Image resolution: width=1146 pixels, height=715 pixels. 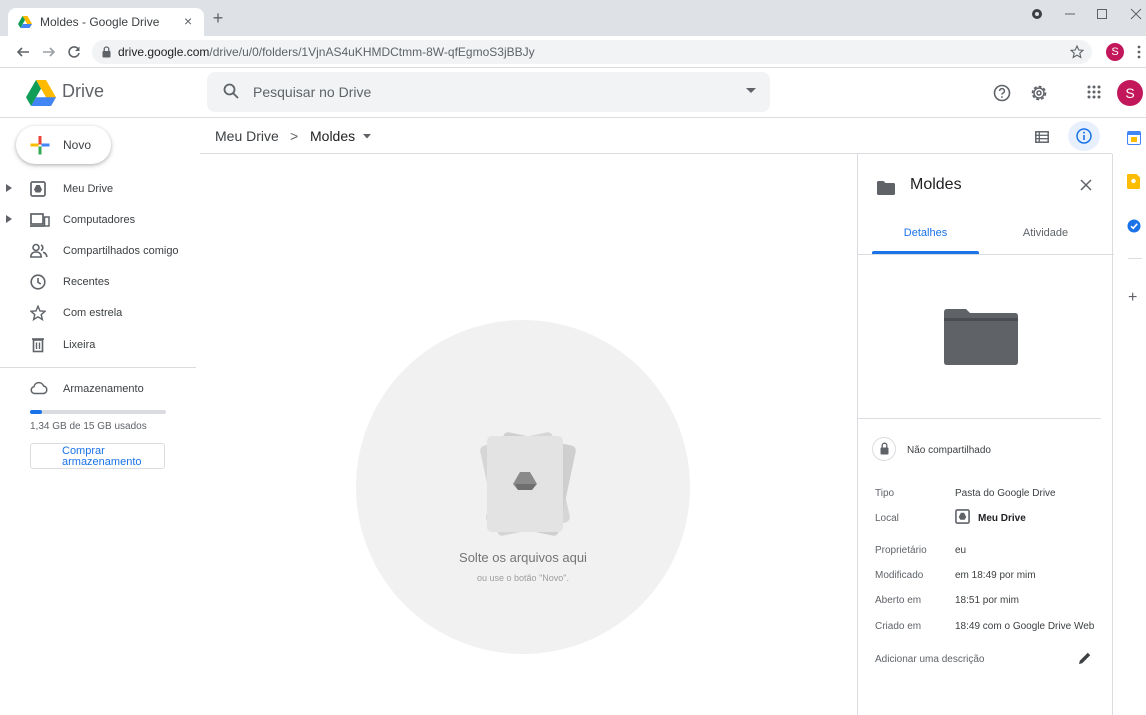 I want to click on breadcrumb-root: Meu Drive, so click(x=247, y=136).